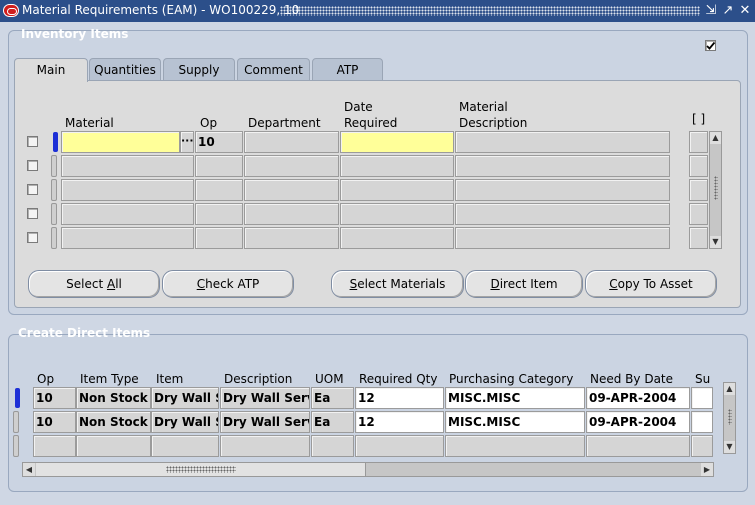 This screenshot has width=755, height=505. What do you see at coordinates (703, 379) in the screenshot?
I see `col-header-supplier: Su` at bounding box center [703, 379].